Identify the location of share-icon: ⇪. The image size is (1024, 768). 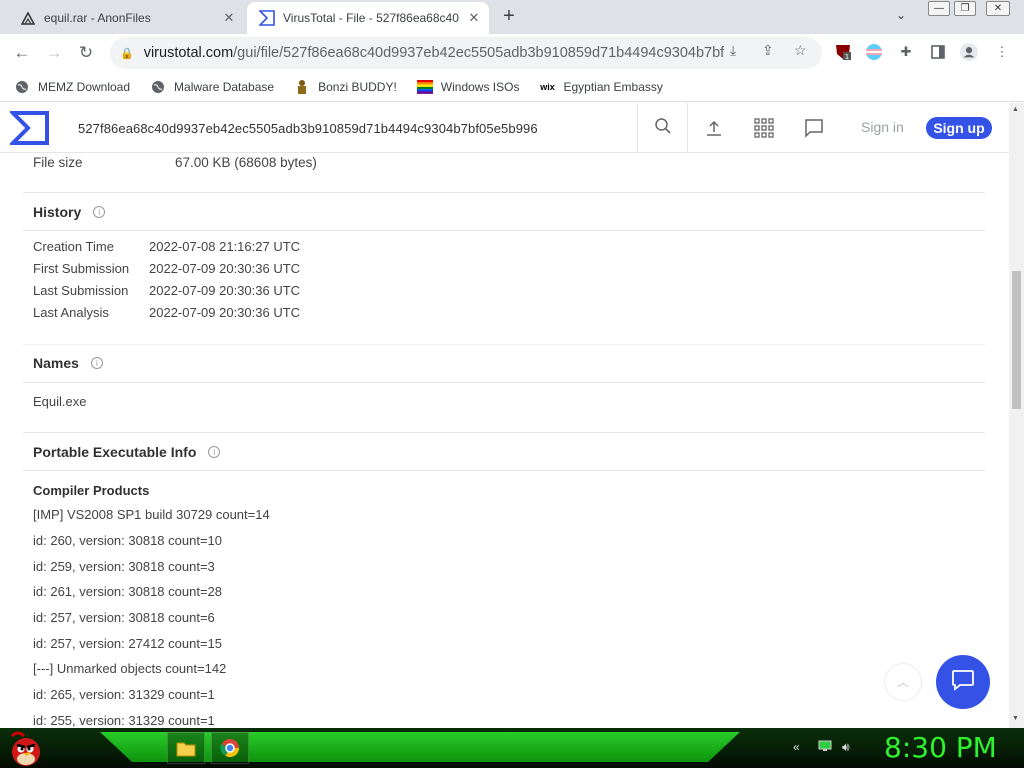
(768, 50).